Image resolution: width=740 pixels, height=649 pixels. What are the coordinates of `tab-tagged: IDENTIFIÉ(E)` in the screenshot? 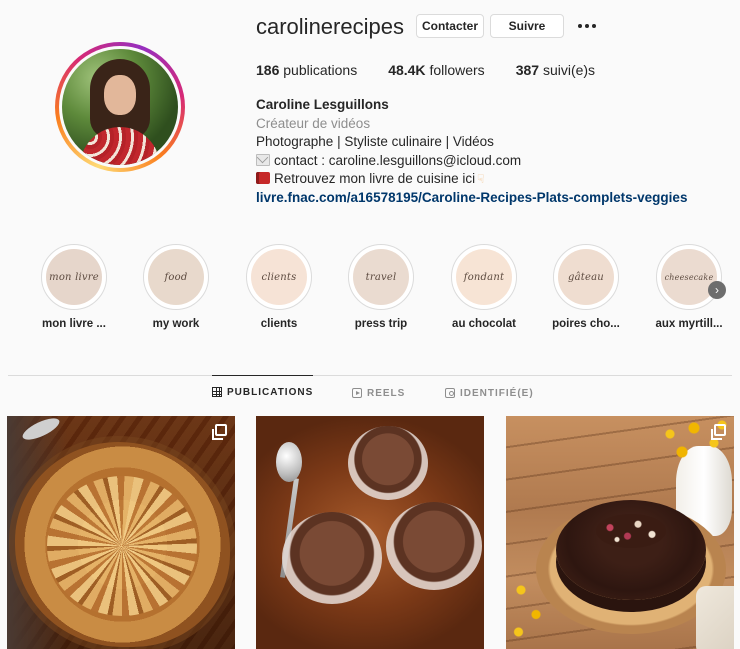 It's located at (489, 393).